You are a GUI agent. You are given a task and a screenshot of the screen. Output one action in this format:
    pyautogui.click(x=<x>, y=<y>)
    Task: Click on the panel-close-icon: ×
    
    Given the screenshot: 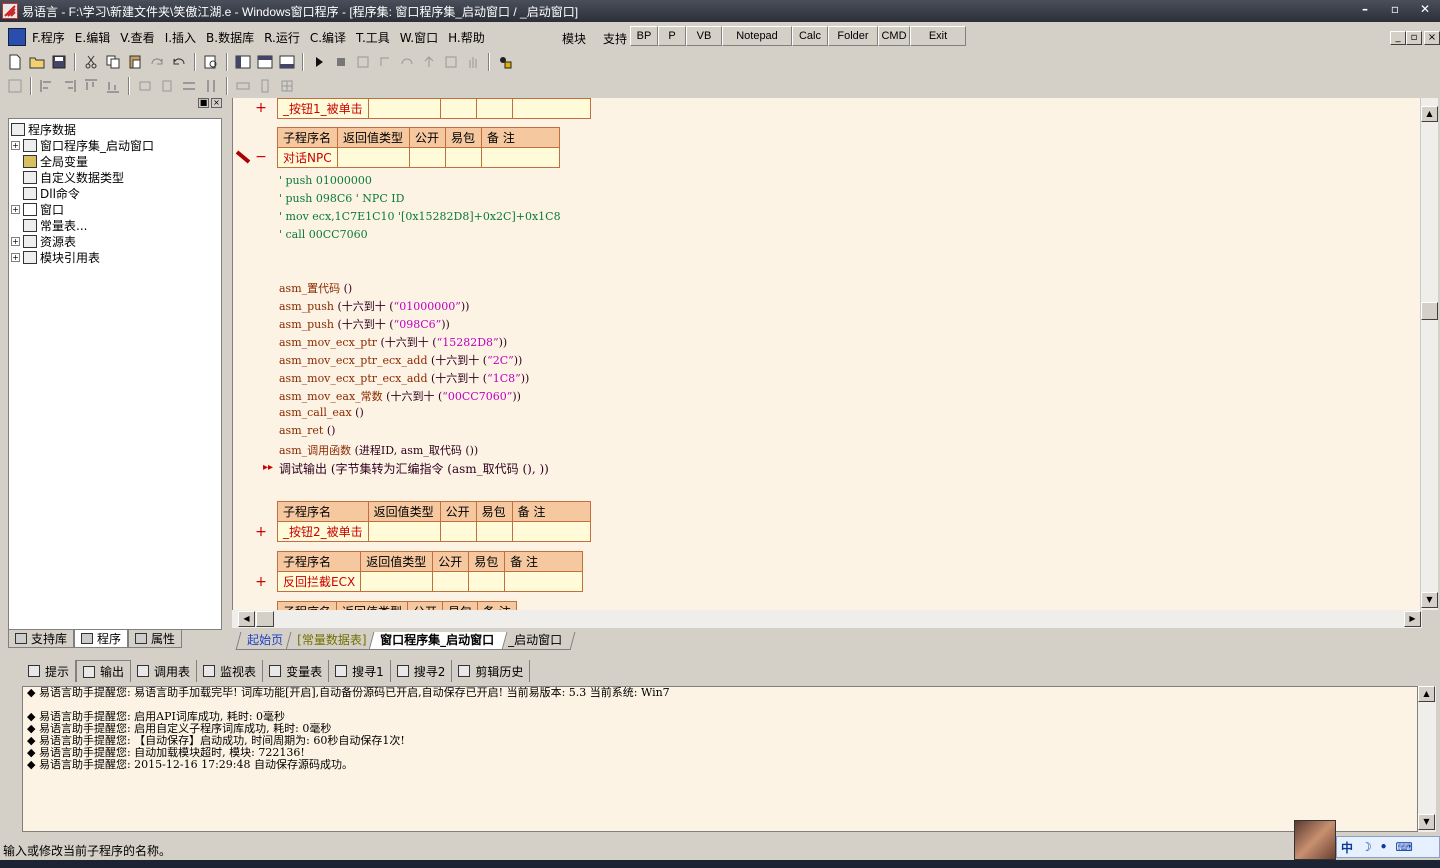 What is the action you would take?
    pyautogui.click(x=216, y=103)
    